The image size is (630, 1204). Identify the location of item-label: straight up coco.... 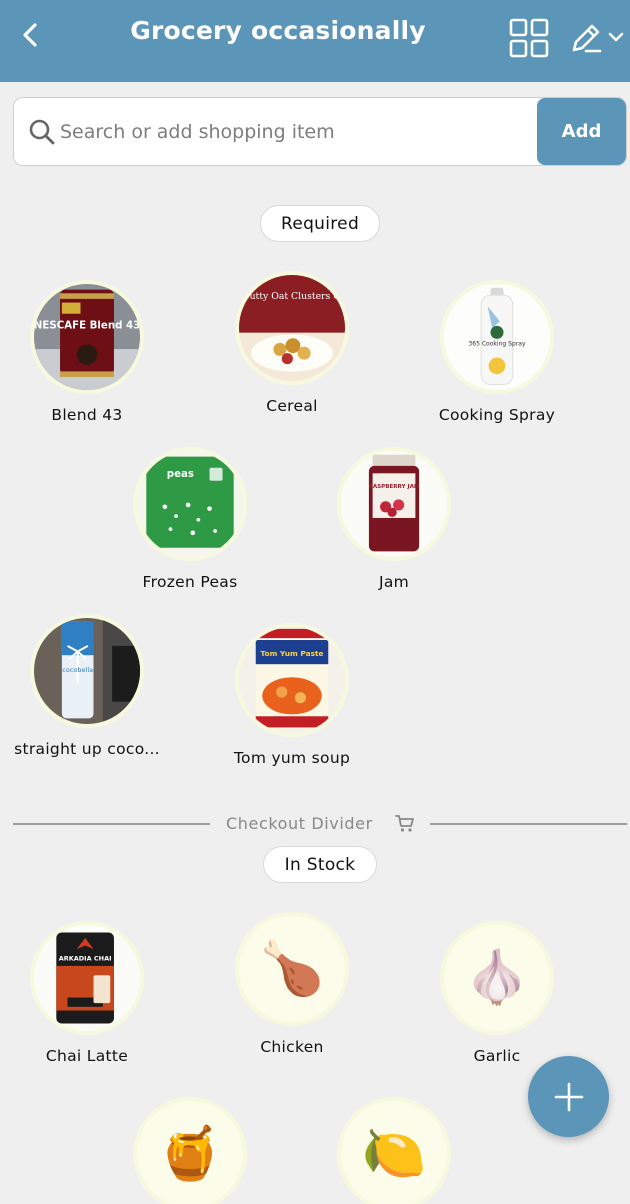
(87, 749).